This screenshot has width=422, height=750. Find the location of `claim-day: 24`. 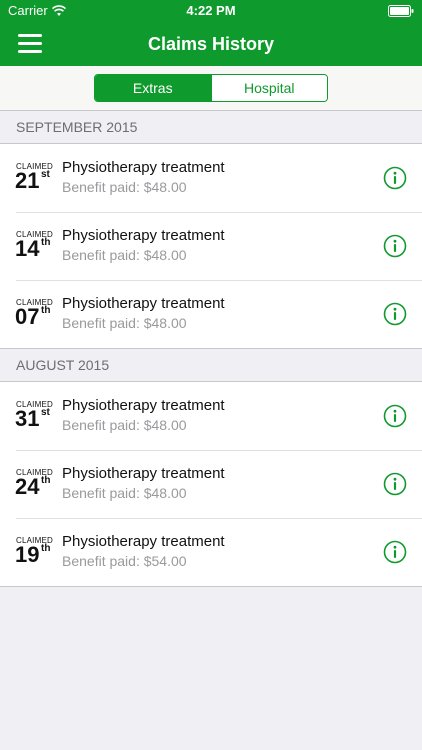

claim-day: 24 is located at coordinates (27, 486).